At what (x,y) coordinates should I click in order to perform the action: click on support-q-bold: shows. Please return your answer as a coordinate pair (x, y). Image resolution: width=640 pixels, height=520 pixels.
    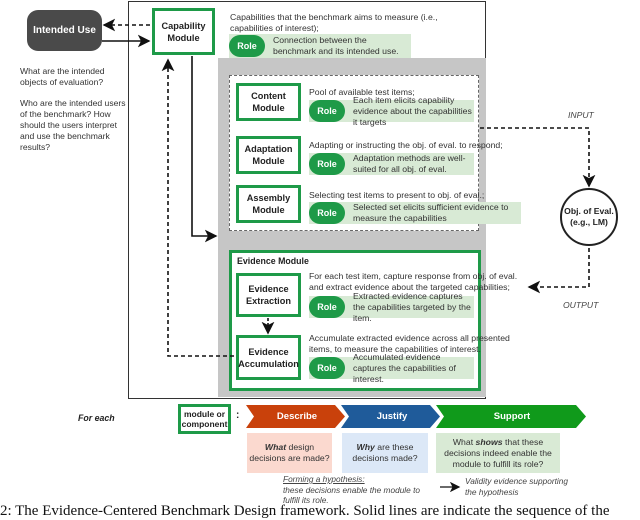
    Looking at the image, I should click on (489, 441).